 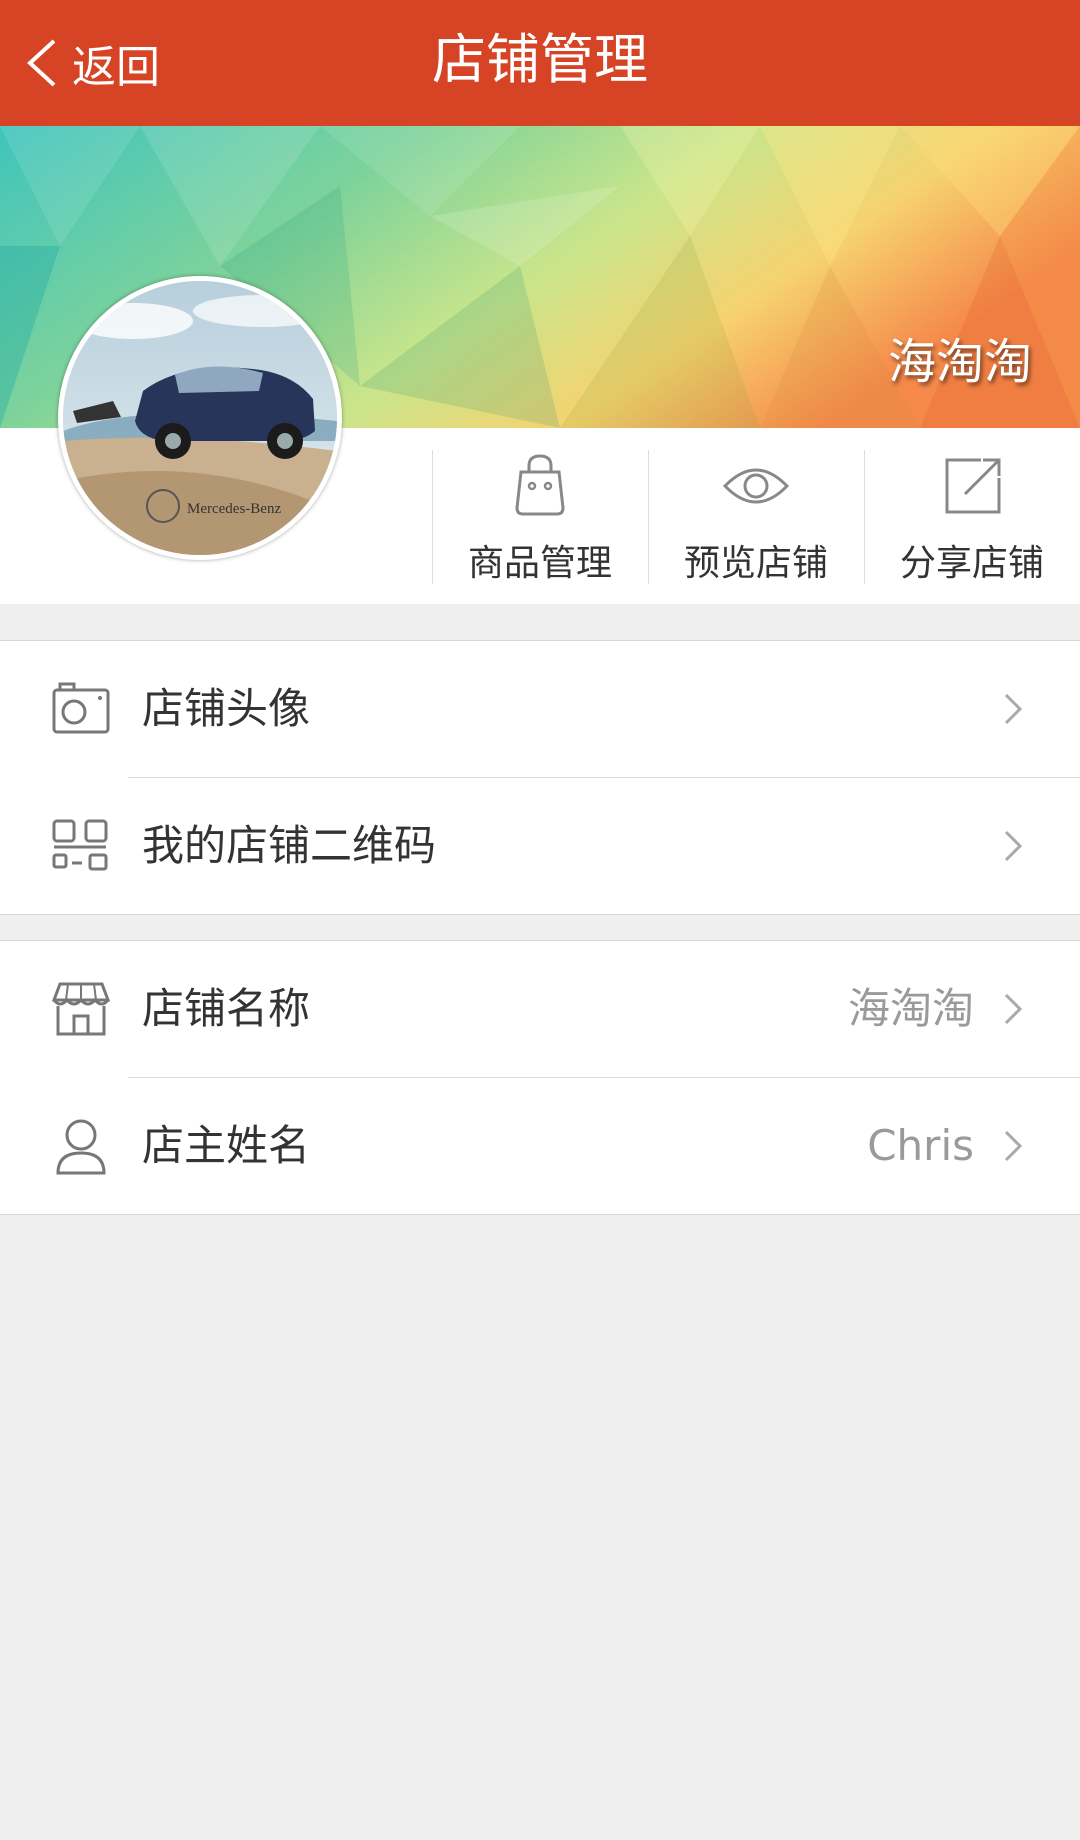 I want to click on shop-name-row: 店铺名称 海淘淘, so click(x=540, y=1009).